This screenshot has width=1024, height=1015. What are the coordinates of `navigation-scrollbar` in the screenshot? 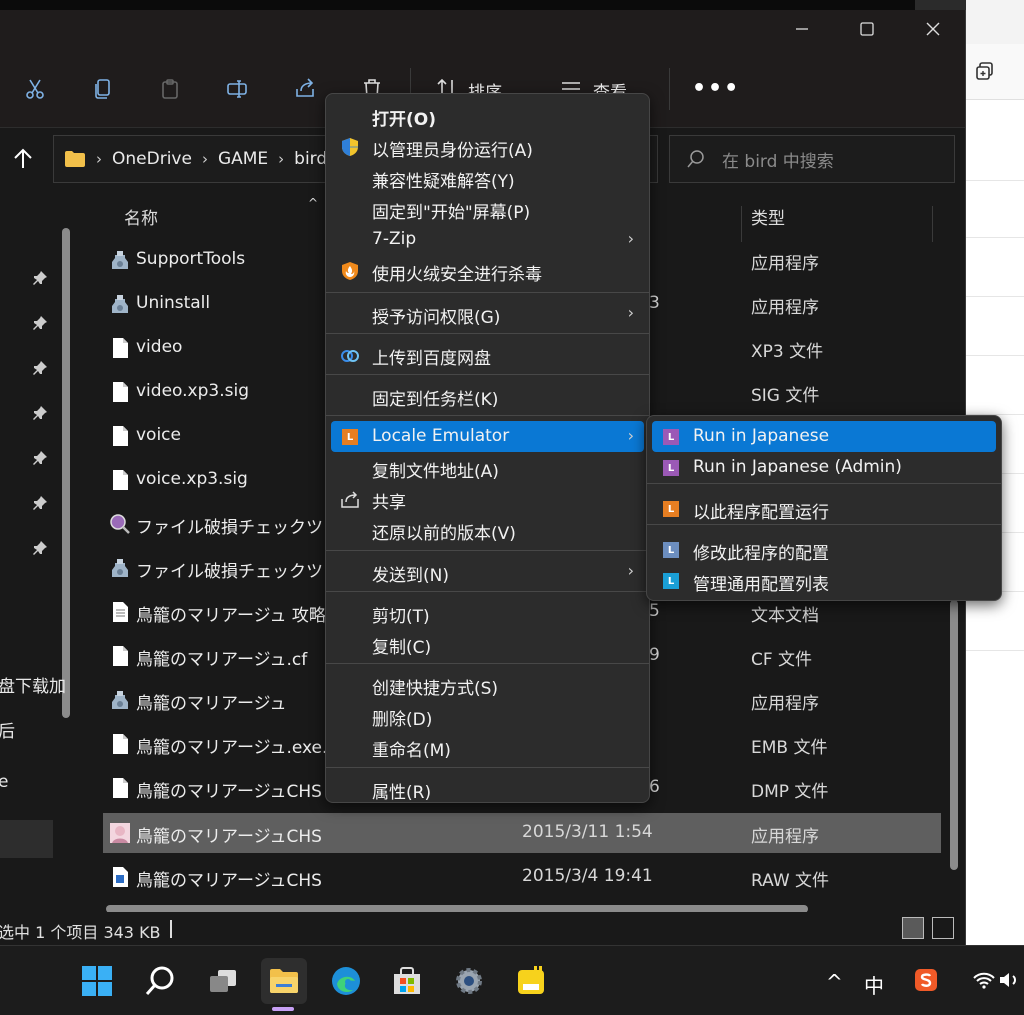 It's located at (66, 473).